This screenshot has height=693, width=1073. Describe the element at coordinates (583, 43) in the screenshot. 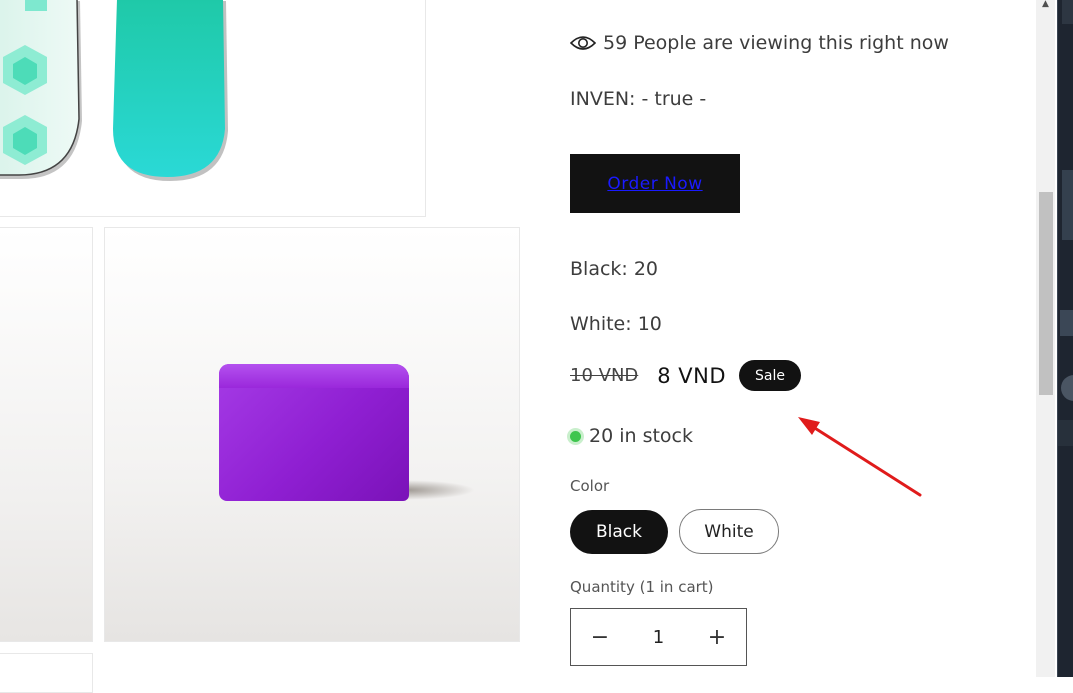

I see `eye-icon` at that location.